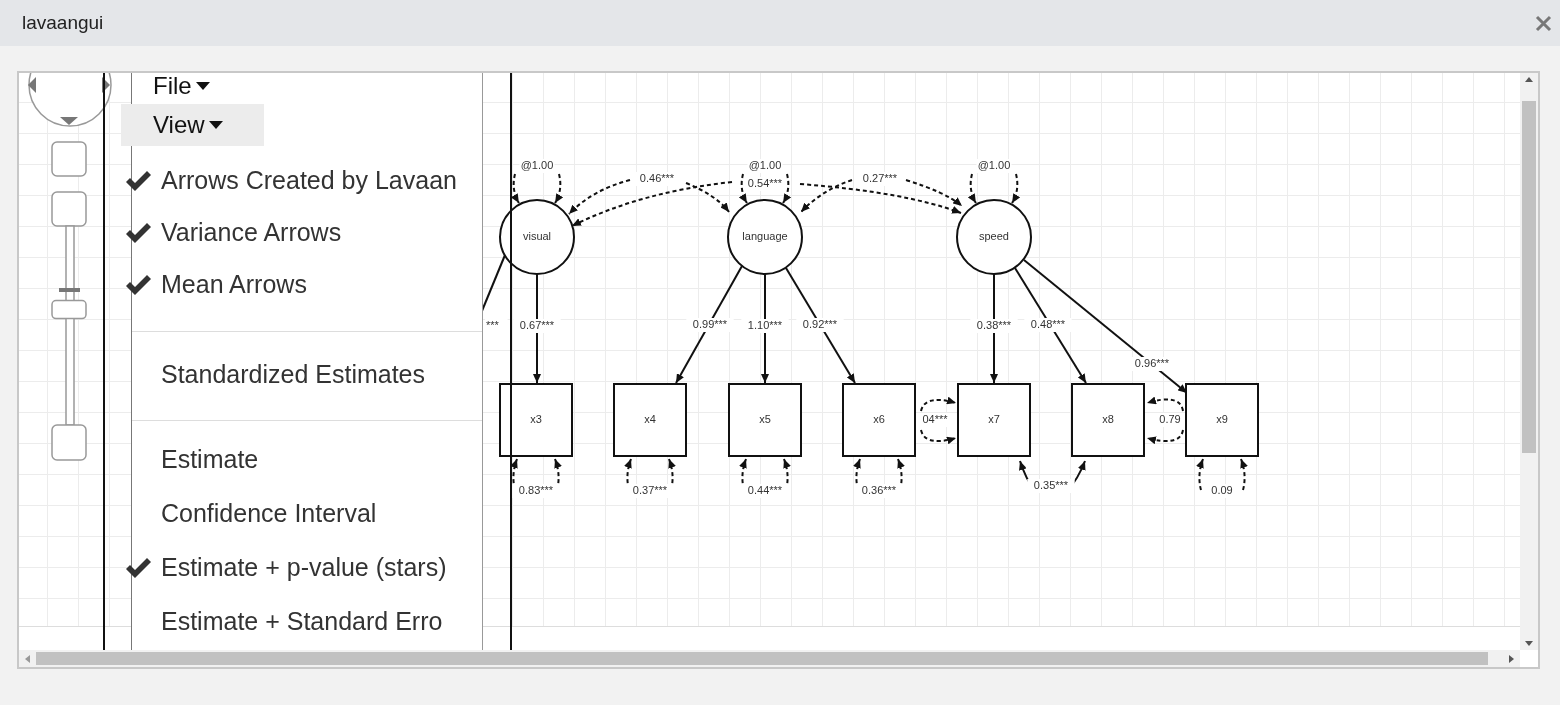  Describe the element at coordinates (303, 622) in the screenshot. I see `menu-item: Estimate + Standard Erro` at that location.